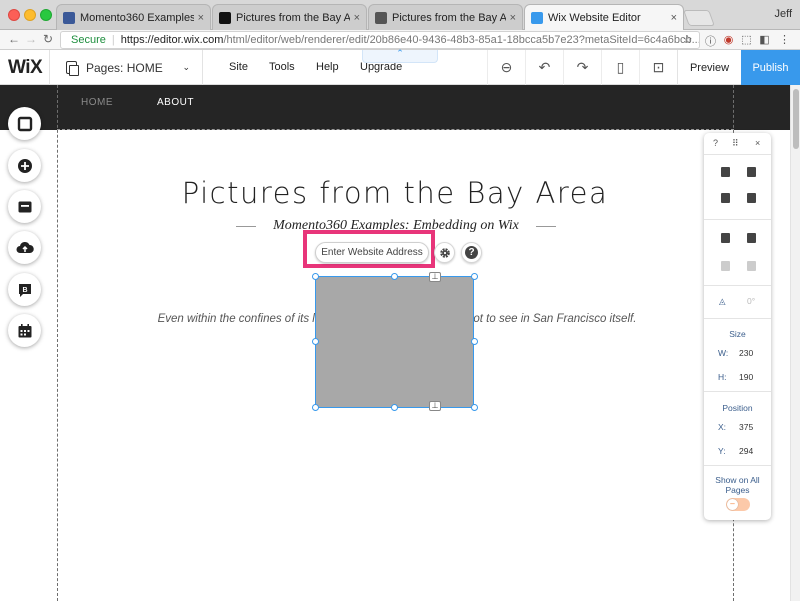 The image size is (800, 601). I want to click on resize-handle-bottom, so click(394, 407).